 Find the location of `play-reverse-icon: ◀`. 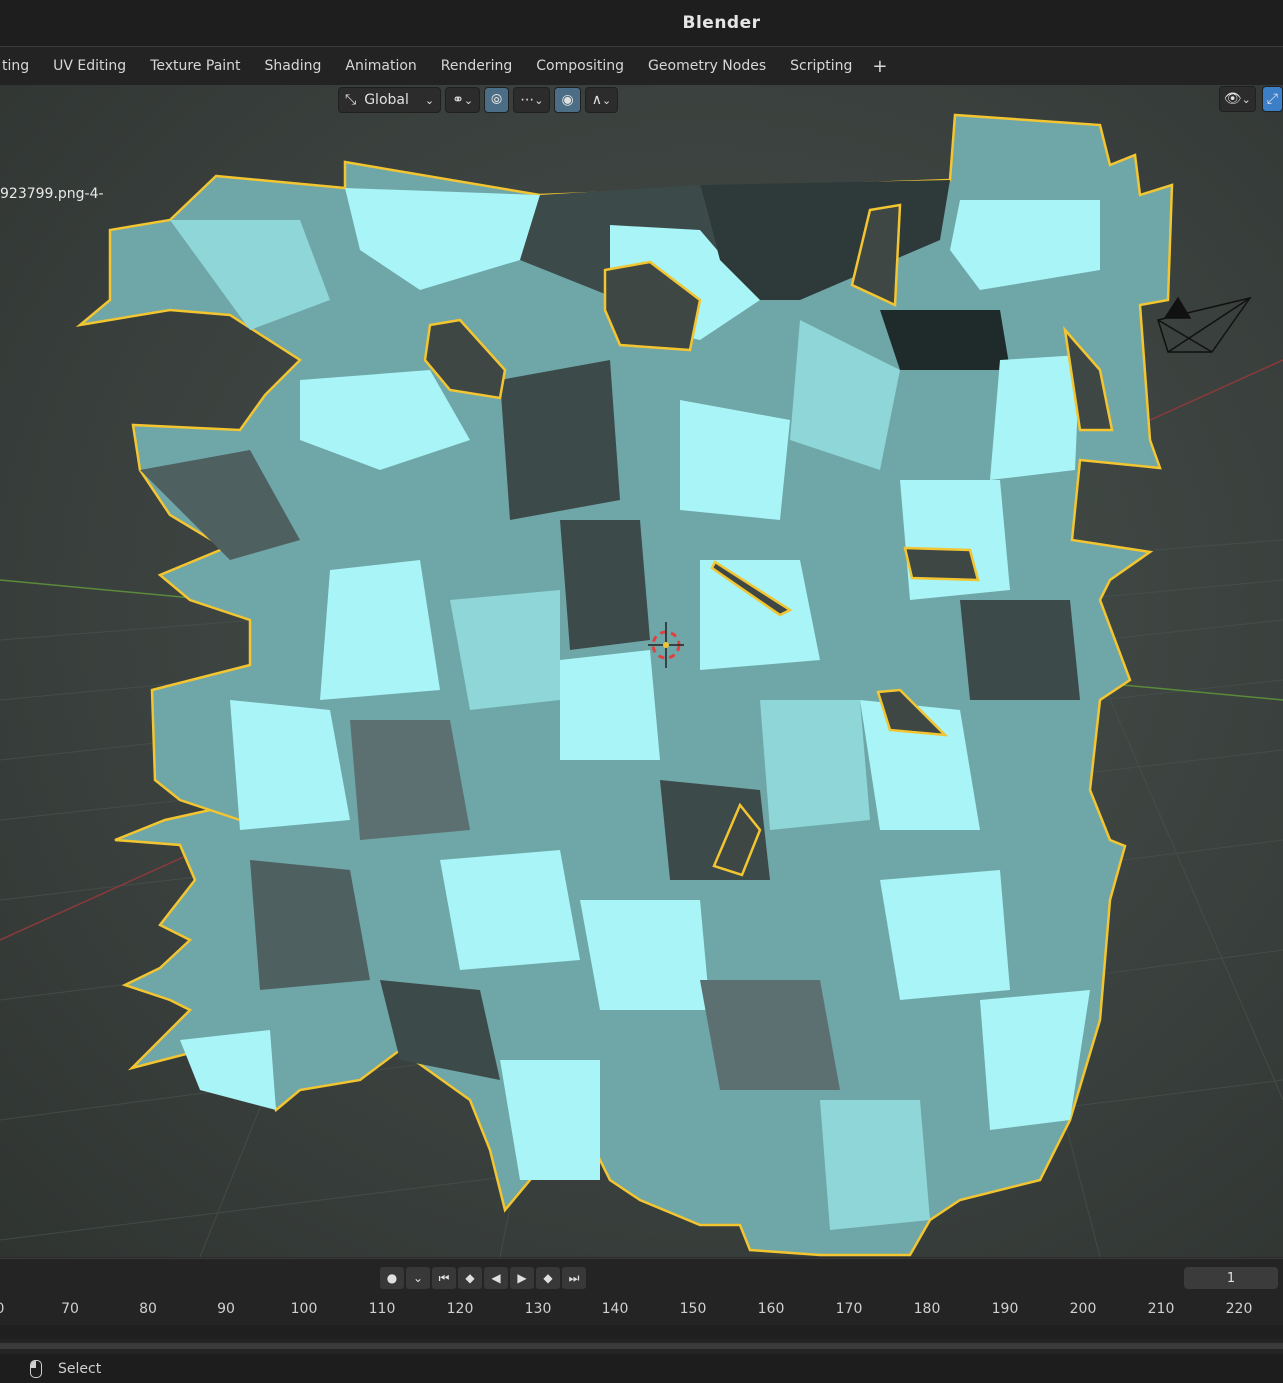

play-reverse-icon: ◀ is located at coordinates (496, 1278).